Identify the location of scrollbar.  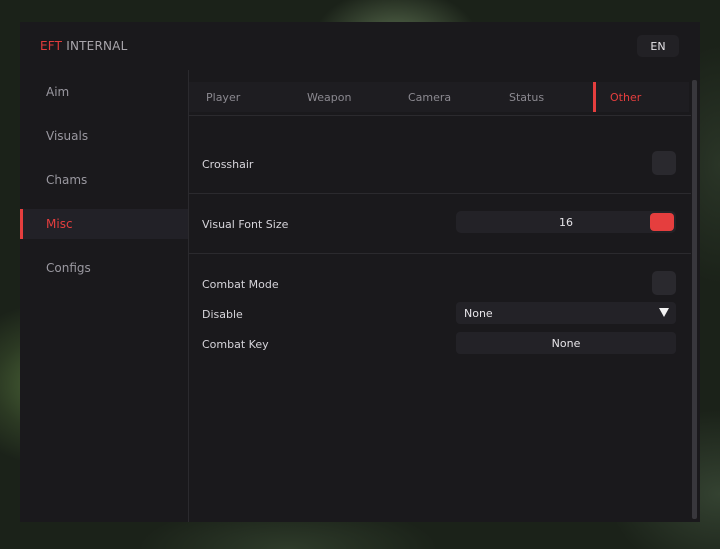
(694, 299).